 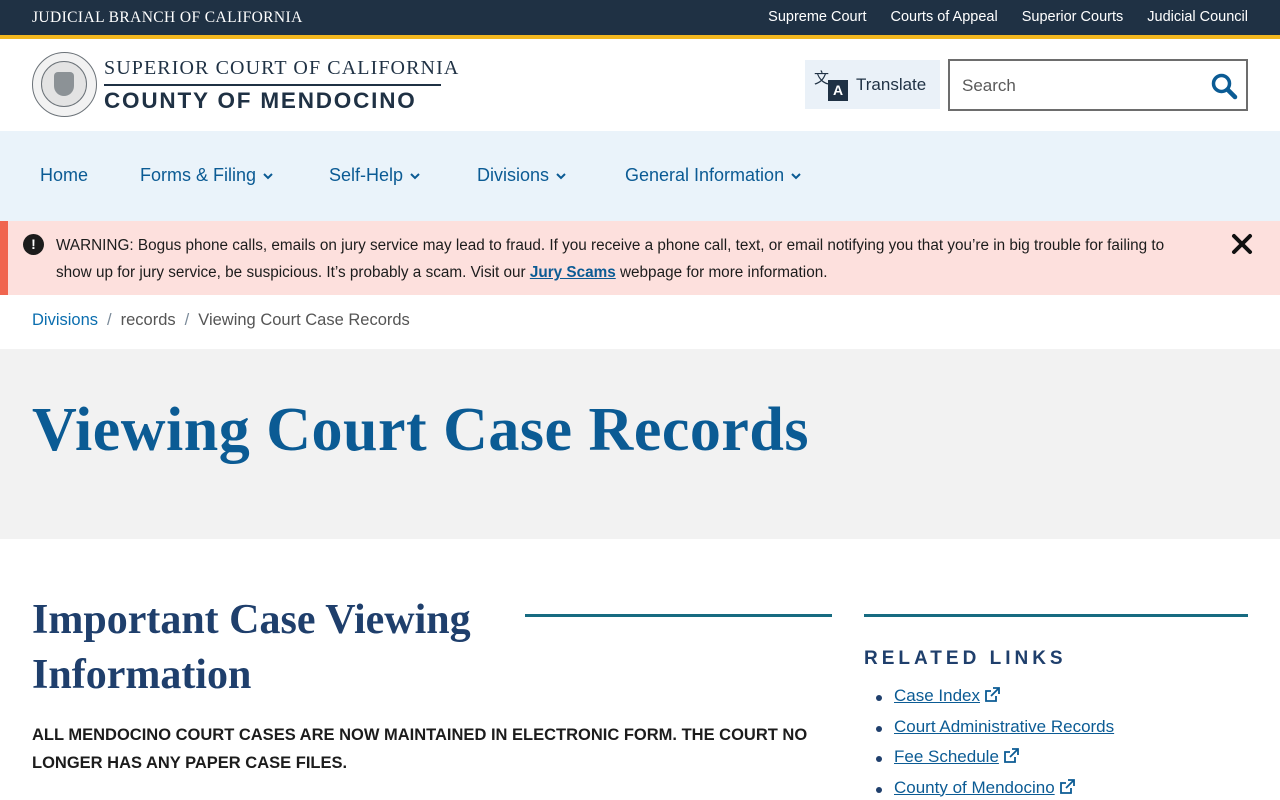 What do you see at coordinates (1073, 17) in the screenshot?
I see `toplink-superior-courts: Superior Courts` at bounding box center [1073, 17].